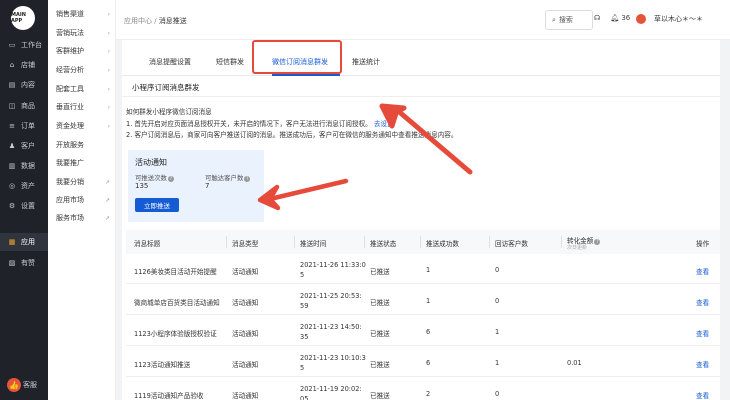 The width and height of the screenshot is (730, 400). I want to click on sidebar-item-apps: ▦ 应用, so click(24, 242).